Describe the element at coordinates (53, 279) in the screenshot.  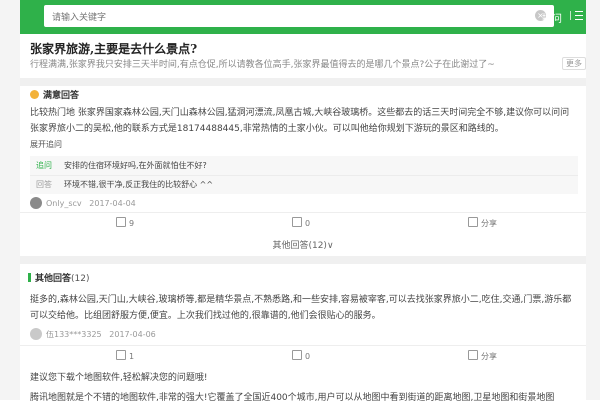
I see `other-answers-label: 其他回答` at that location.